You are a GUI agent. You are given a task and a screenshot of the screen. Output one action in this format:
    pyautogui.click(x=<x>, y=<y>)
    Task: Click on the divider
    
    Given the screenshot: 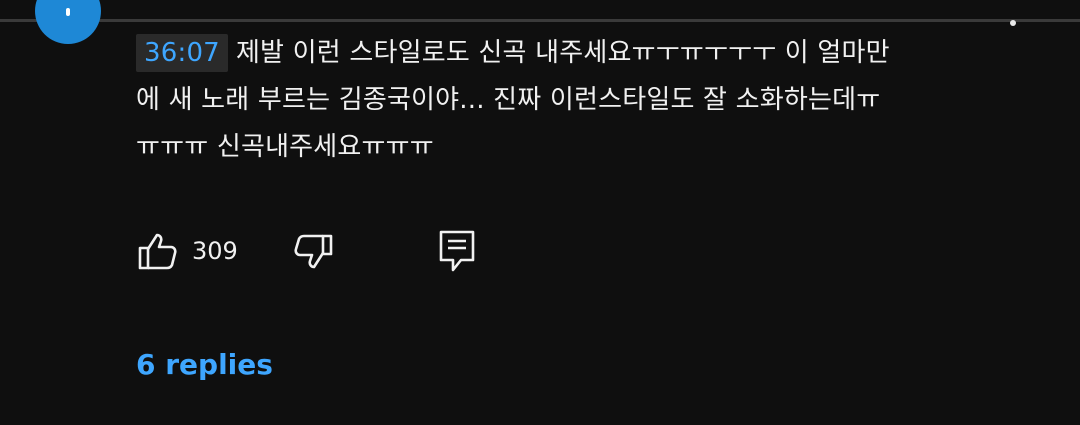 What is the action you would take?
    pyautogui.click(x=540, y=20)
    